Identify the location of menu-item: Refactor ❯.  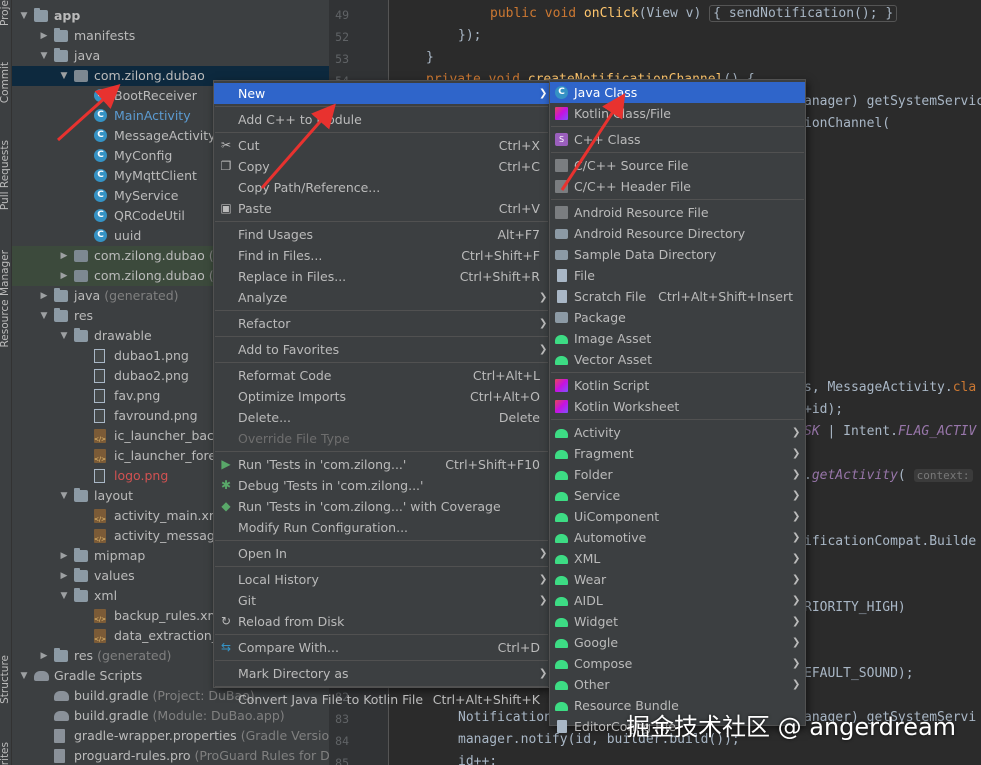
(381, 323).